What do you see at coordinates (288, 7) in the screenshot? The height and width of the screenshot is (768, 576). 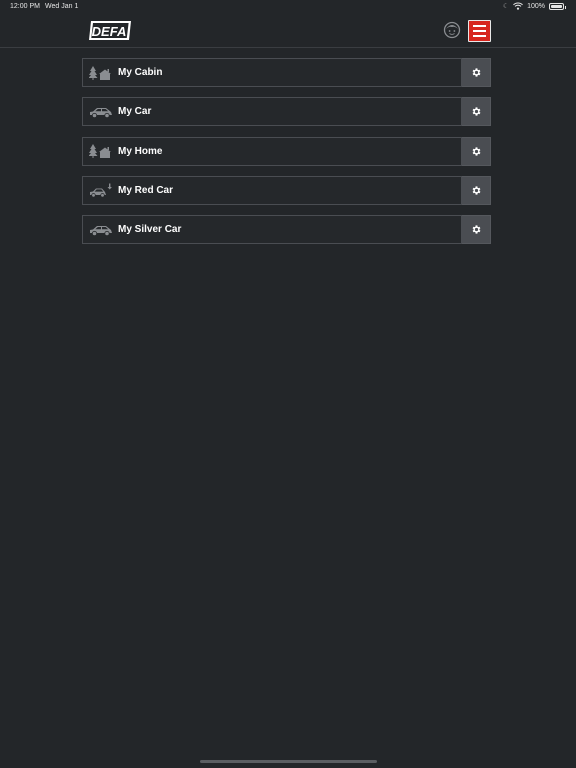 I see `status-bar: 12:00 PM Wed Jan 1 ☾ 100%` at bounding box center [288, 7].